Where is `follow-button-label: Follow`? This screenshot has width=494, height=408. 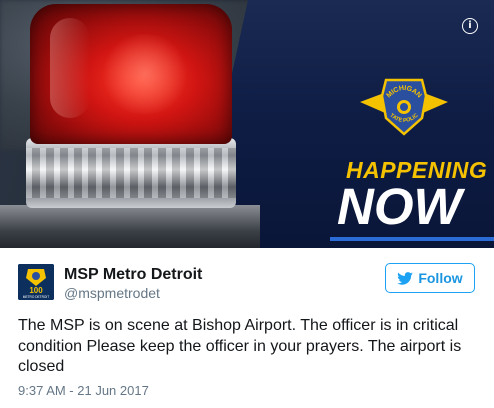
follow-button-label: Follow is located at coordinates (440, 278).